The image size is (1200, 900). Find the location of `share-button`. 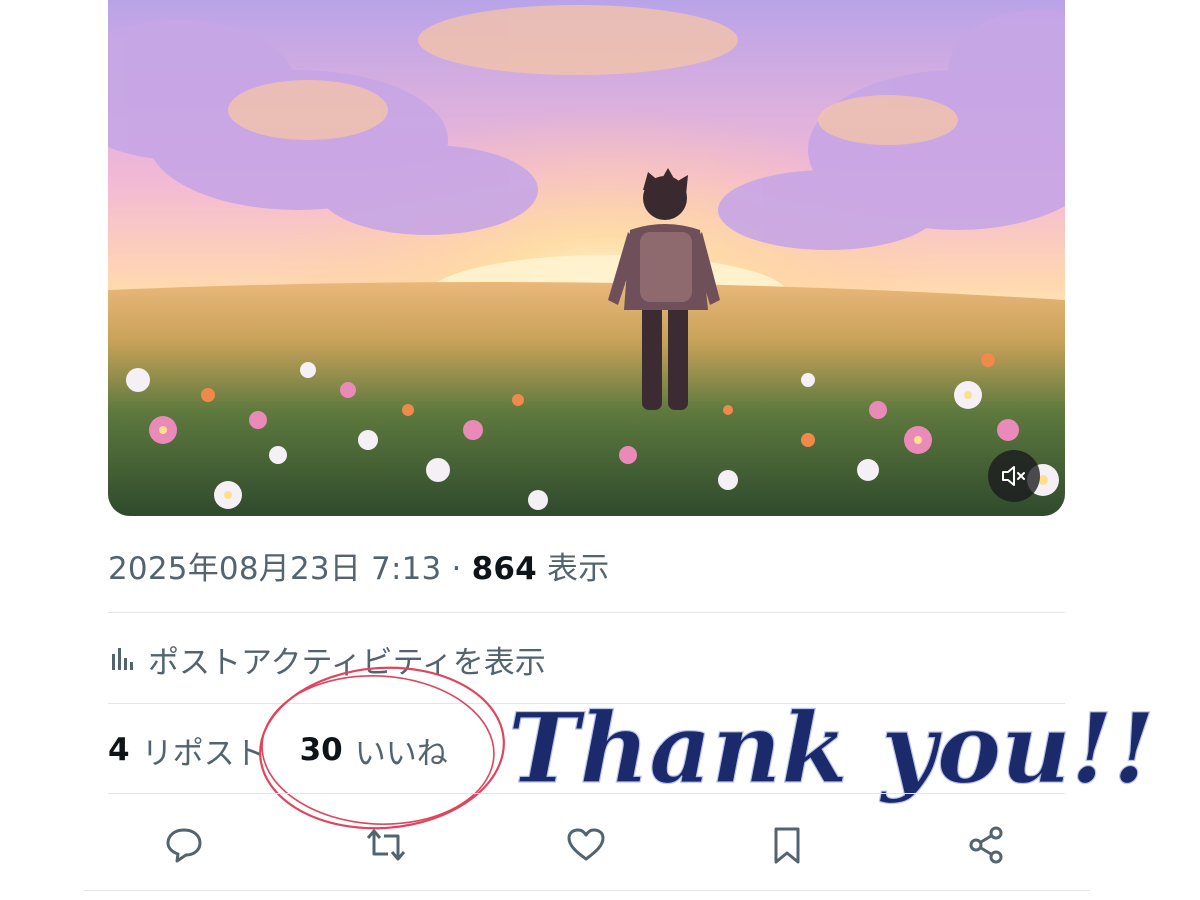

share-button is located at coordinates (987, 845).